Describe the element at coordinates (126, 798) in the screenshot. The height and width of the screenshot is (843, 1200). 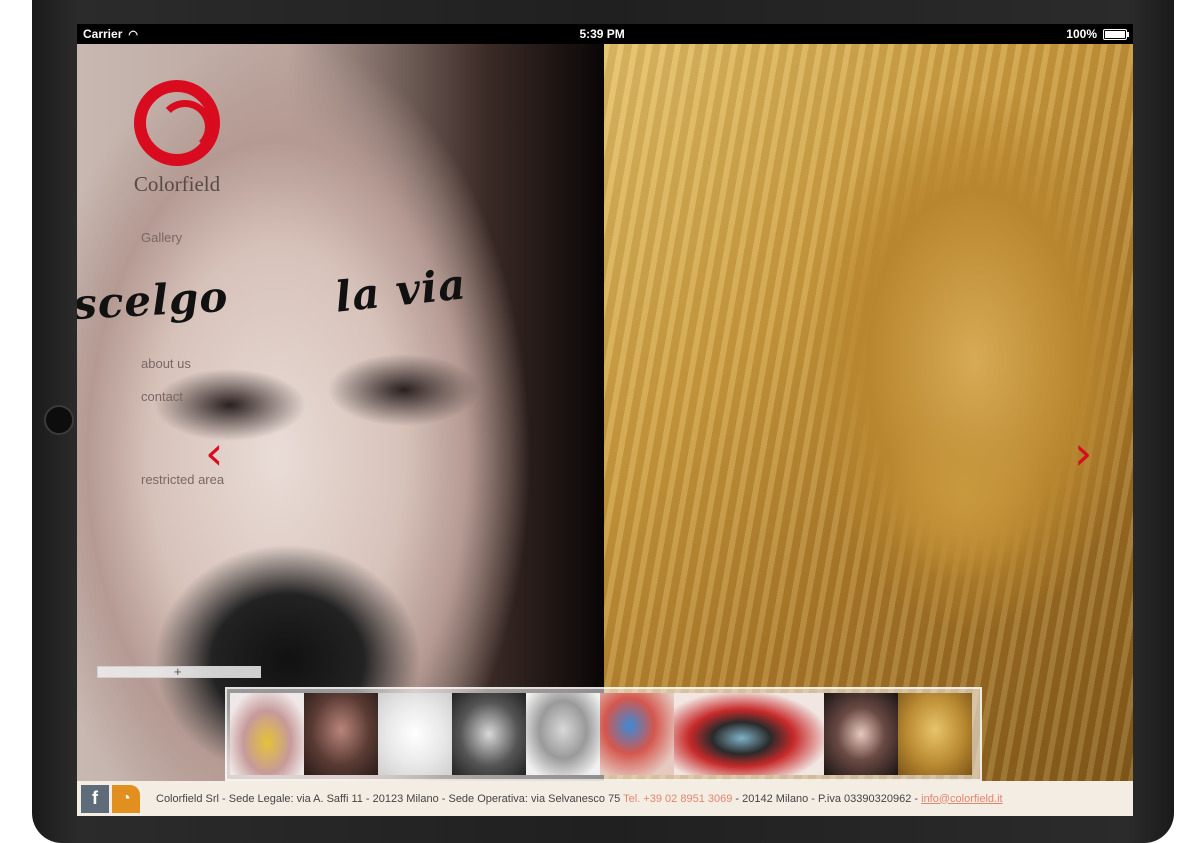
I see `rss-icon: ◔` at that location.